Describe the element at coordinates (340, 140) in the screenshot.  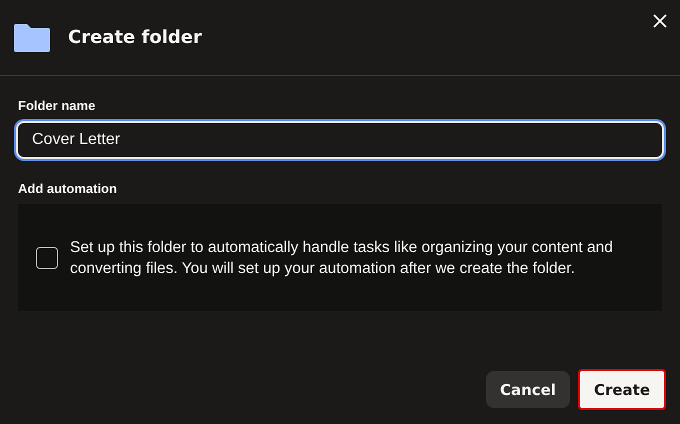
I see `folder-name-field: Cover Letter` at that location.